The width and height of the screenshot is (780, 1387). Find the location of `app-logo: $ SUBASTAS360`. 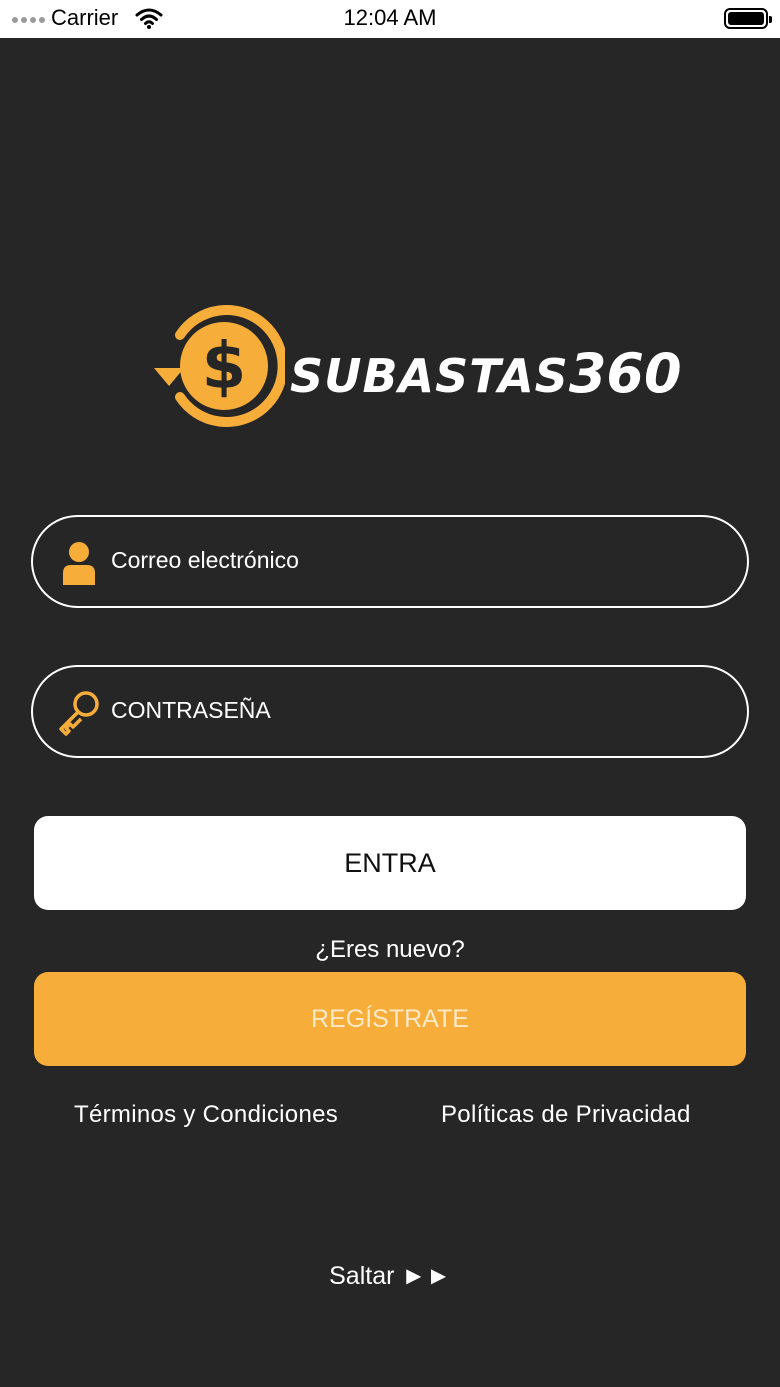

app-logo: $ SUBASTAS360 is located at coordinates (416, 365).